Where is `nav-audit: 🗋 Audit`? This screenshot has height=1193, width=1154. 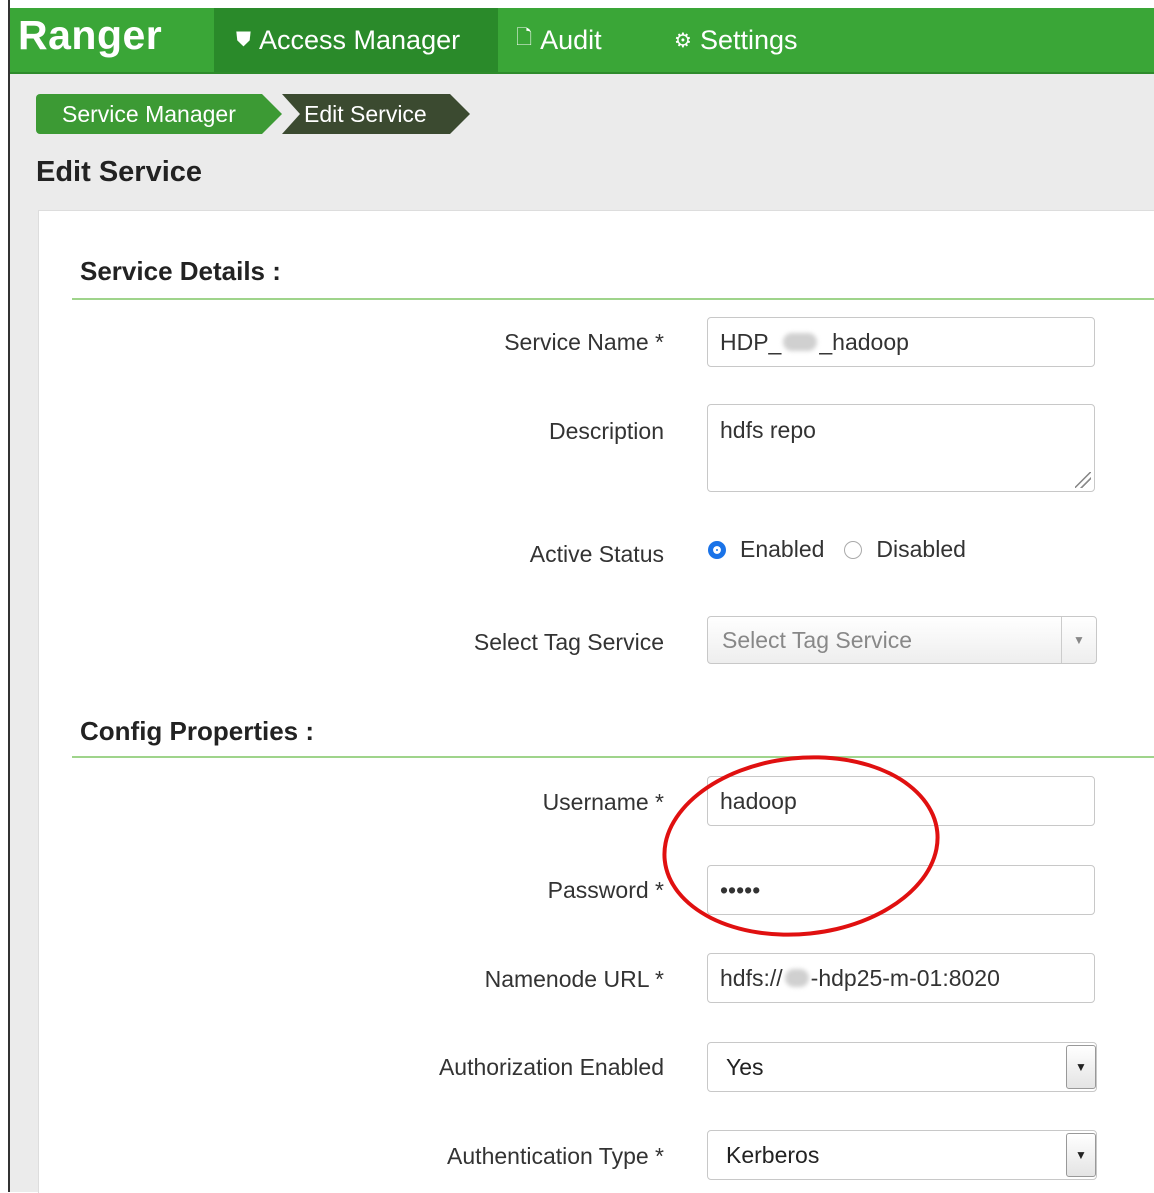
nav-audit: 🗋 Audit is located at coordinates (559, 40).